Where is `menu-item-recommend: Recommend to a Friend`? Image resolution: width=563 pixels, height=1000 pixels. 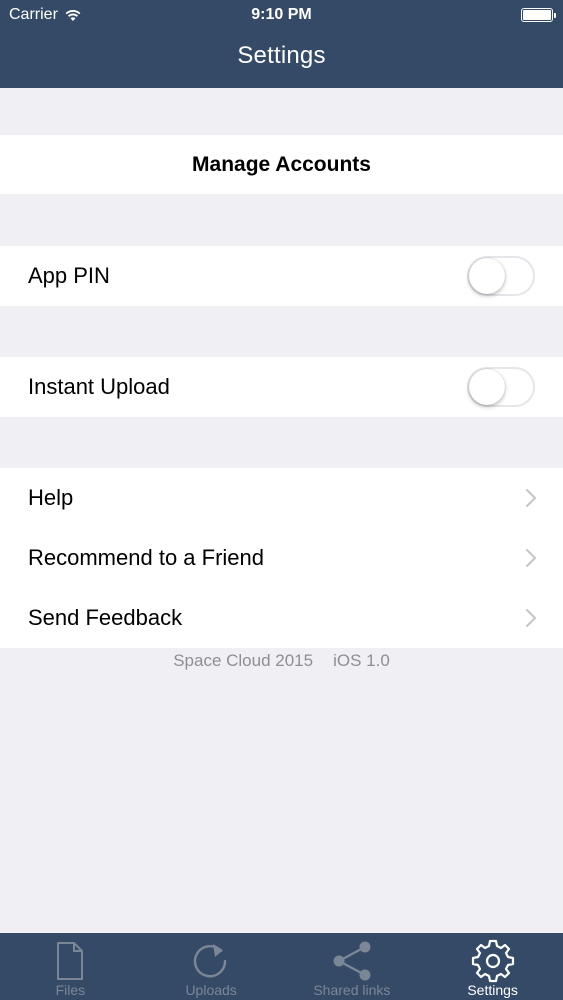
menu-item-recommend: Recommend to a Friend is located at coordinates (281, 558).